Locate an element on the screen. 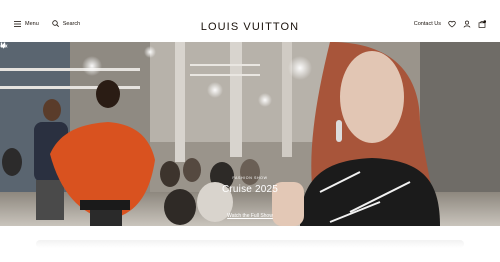  wishlist-icon is located at coordinates (452, 24).